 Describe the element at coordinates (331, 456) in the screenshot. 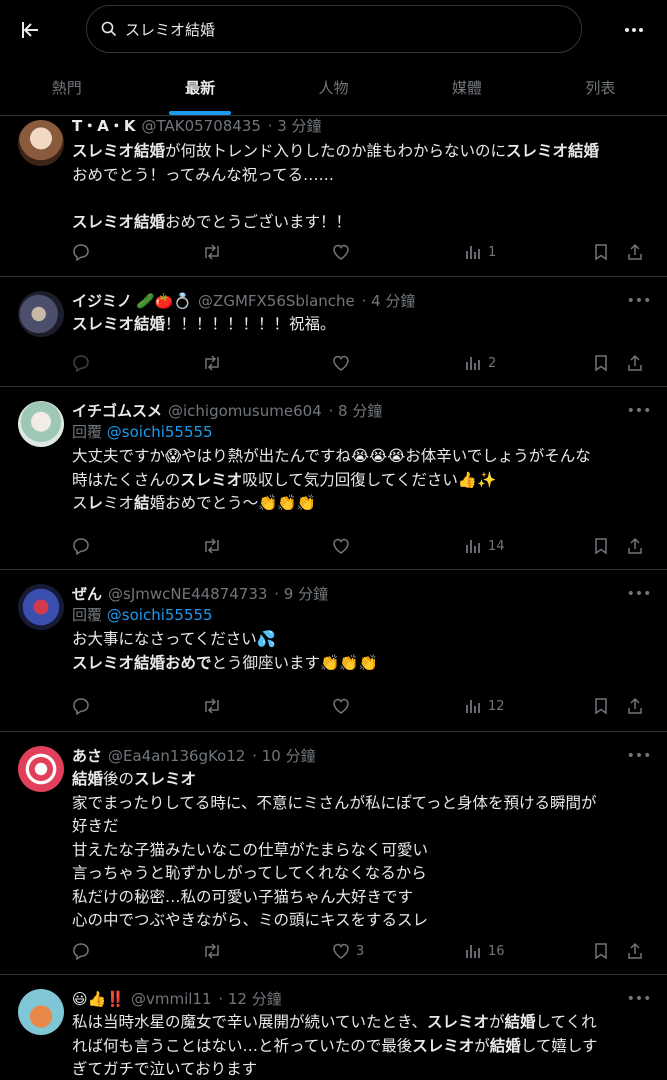

I see `text-run: 大丈夫ですか😱やはり熱が出たんですね😭😭😭お体辛いでしょうがそんな` at that location.